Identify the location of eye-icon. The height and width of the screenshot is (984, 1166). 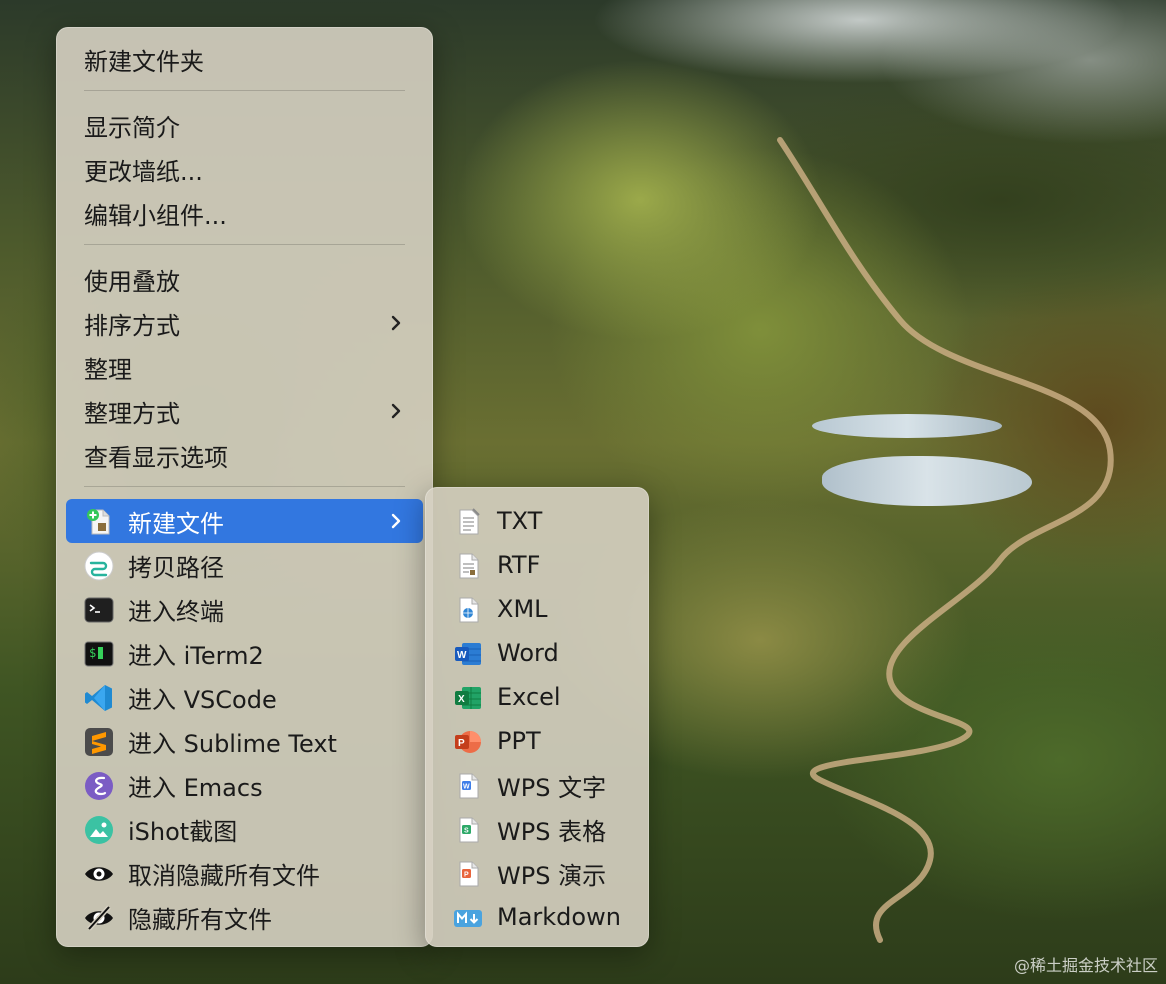
(99, 874).